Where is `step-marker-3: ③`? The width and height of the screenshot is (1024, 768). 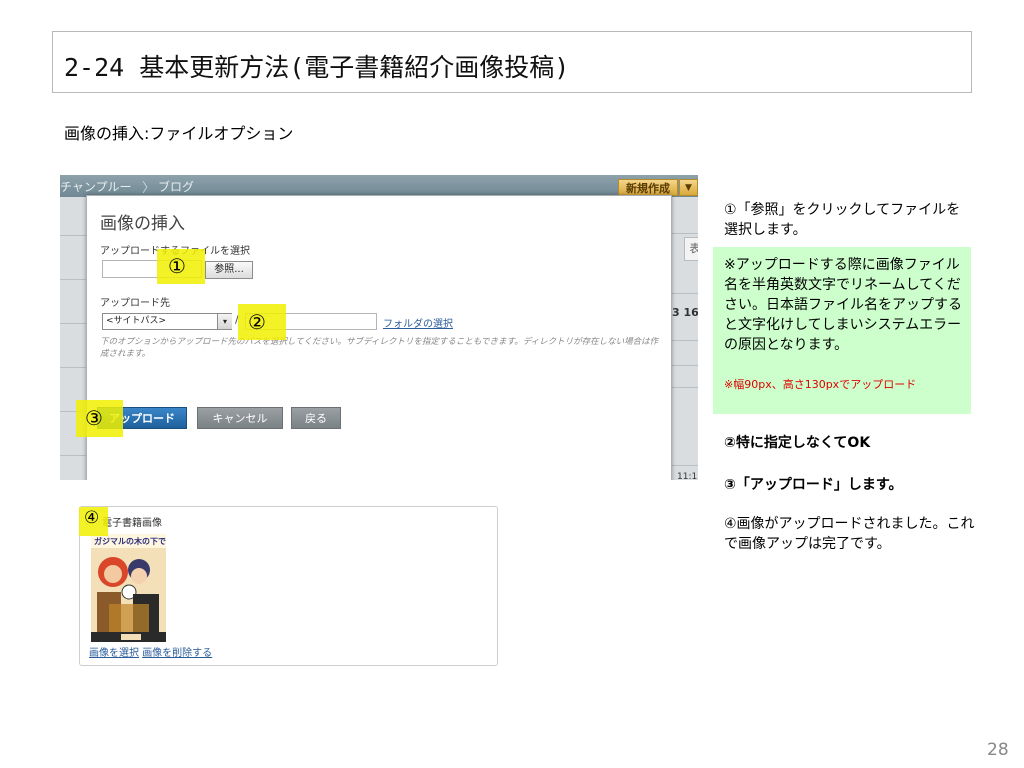
step-marker-3: ③ is located at coordinates (94, 418).